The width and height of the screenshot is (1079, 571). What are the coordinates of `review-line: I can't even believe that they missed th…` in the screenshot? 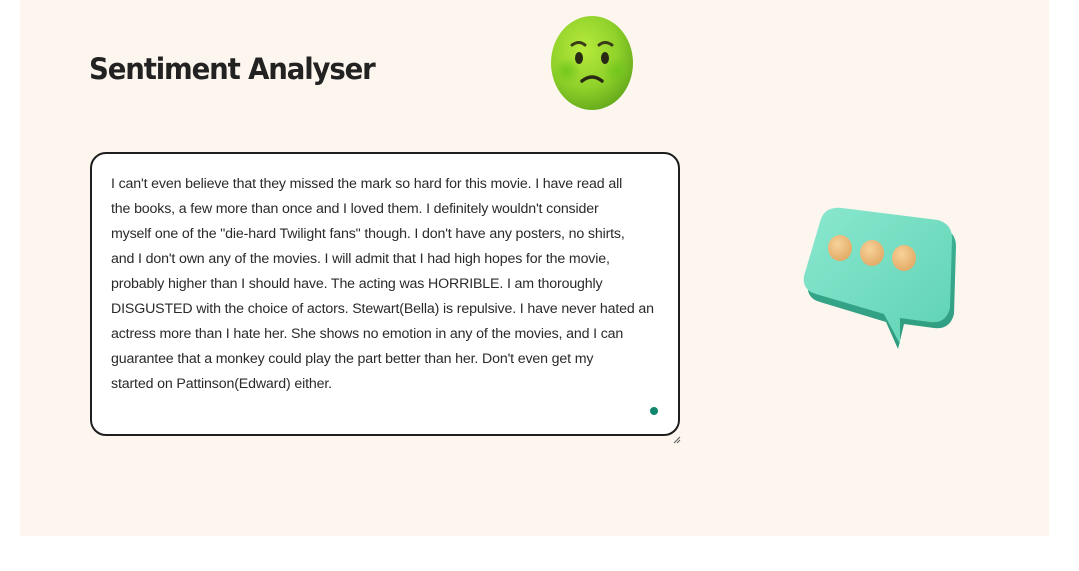 It's located at (367, 184).